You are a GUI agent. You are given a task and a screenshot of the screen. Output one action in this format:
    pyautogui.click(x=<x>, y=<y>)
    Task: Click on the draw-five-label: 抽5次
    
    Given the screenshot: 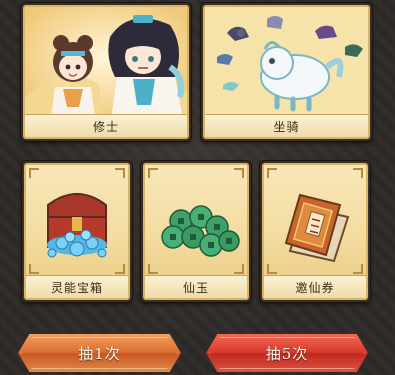 What is the action you would take?
    pyautogui.click(x=287, y=353)
    